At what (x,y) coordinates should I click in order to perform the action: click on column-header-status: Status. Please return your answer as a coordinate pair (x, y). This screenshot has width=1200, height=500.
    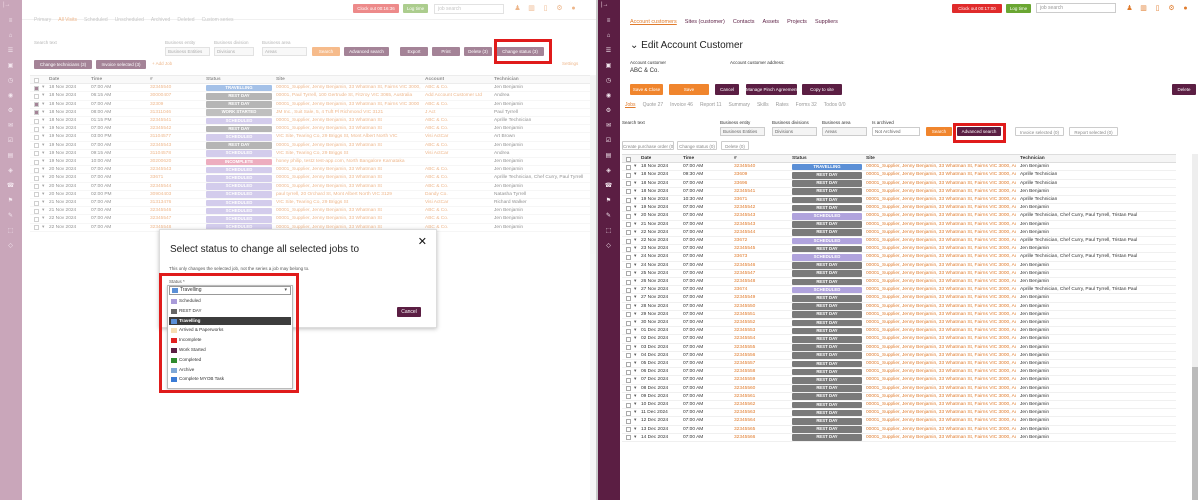
    Looking at the image, I should click on (799, 159).